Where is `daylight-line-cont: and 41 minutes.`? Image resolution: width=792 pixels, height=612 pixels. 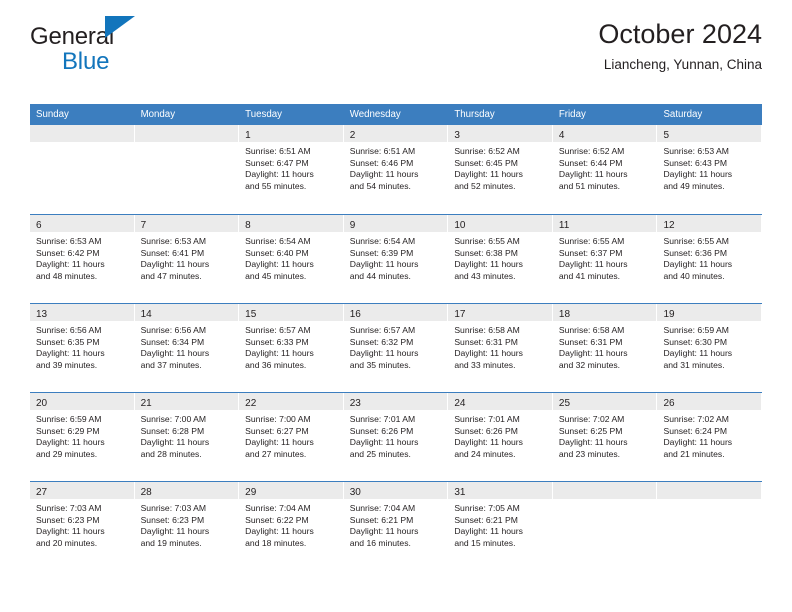 daylight-line-cont: and 41 minutes. is located at coordinates (589, 275).